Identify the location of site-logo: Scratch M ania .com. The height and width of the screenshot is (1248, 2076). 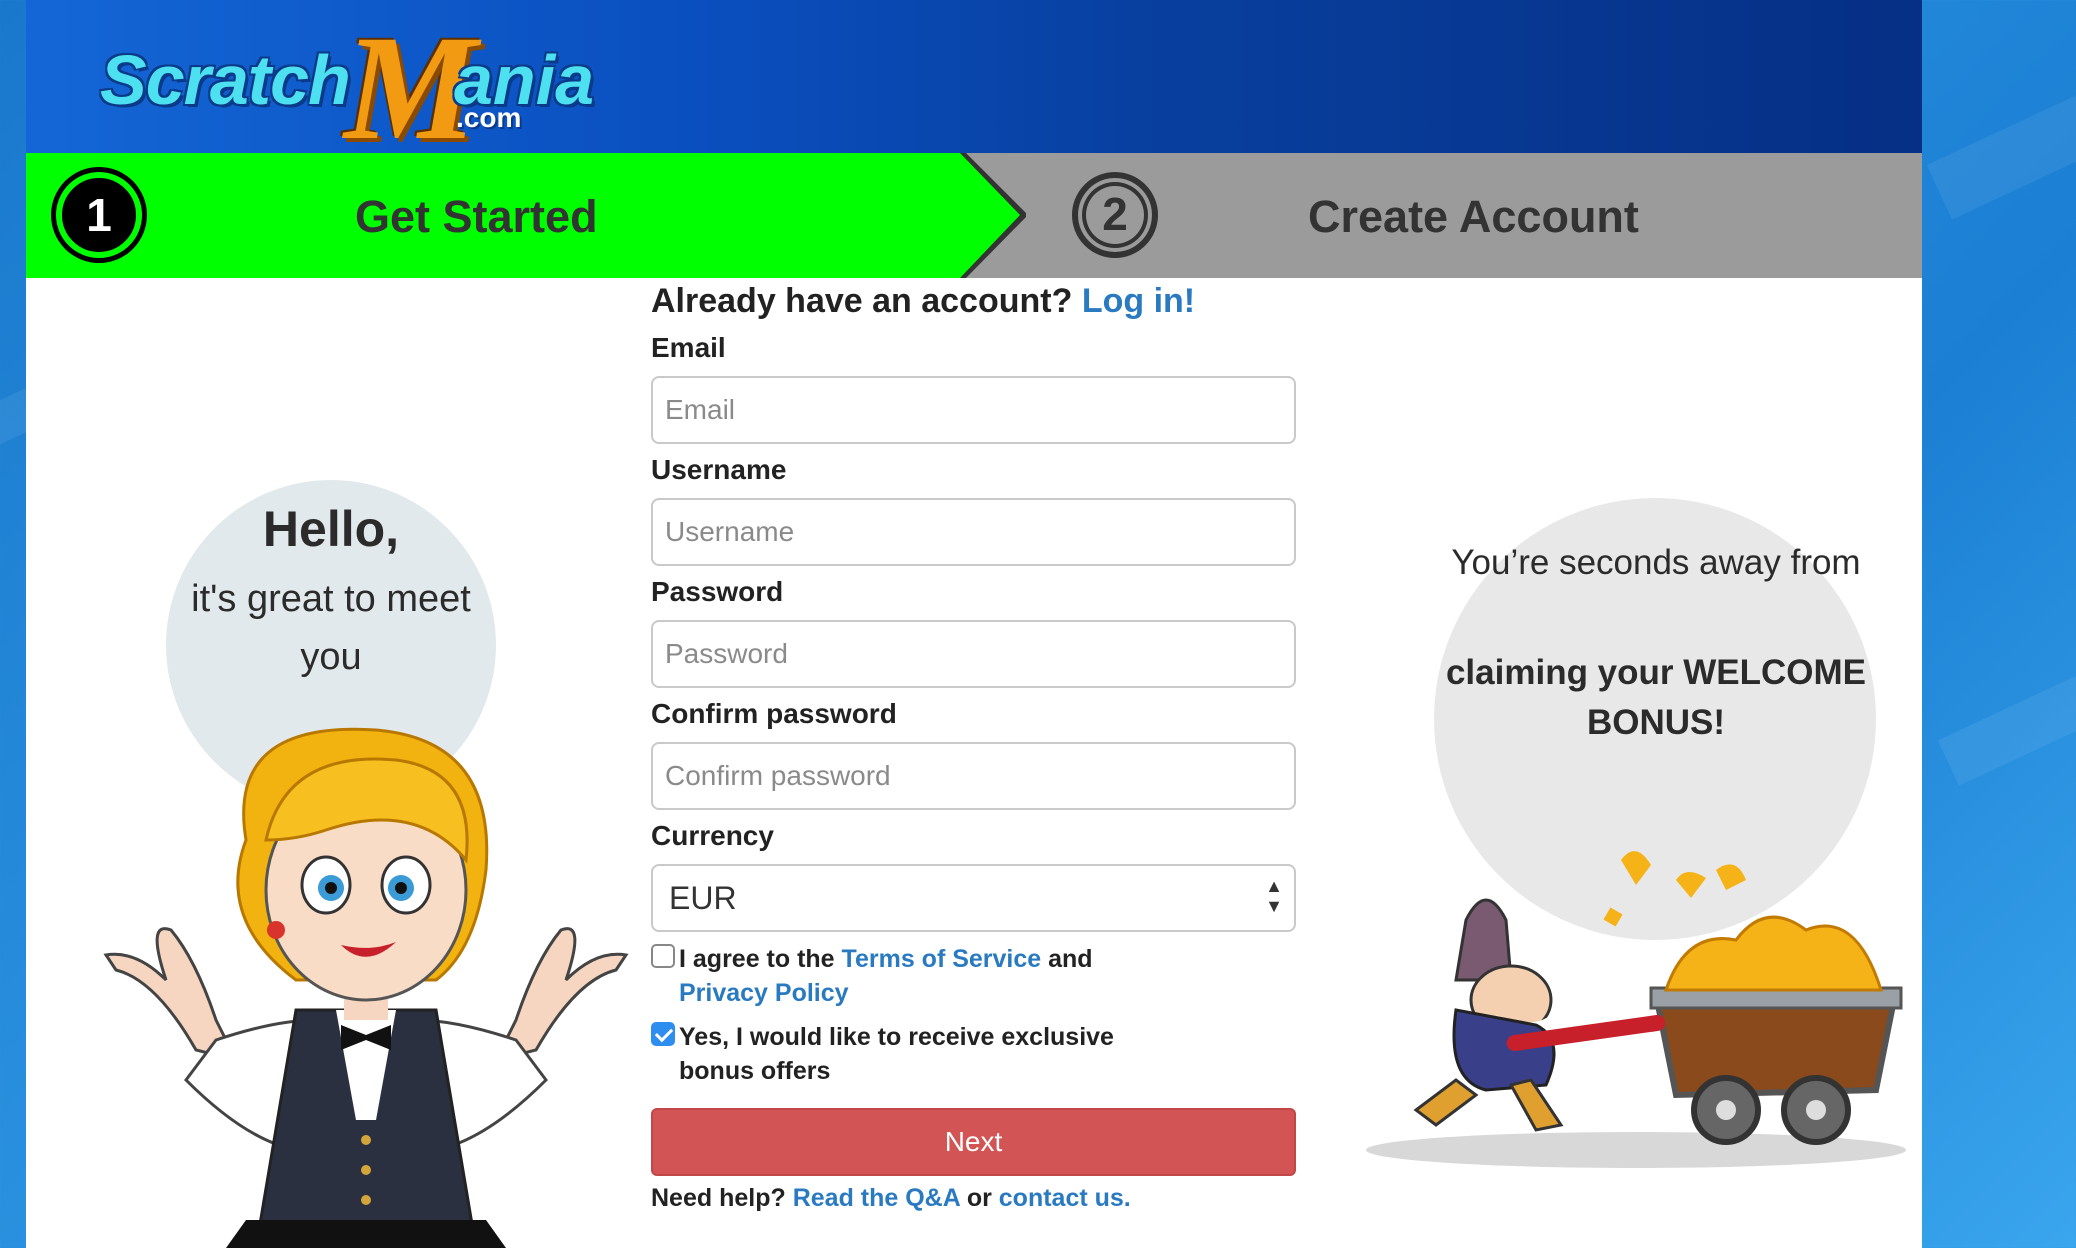
(336, 88).